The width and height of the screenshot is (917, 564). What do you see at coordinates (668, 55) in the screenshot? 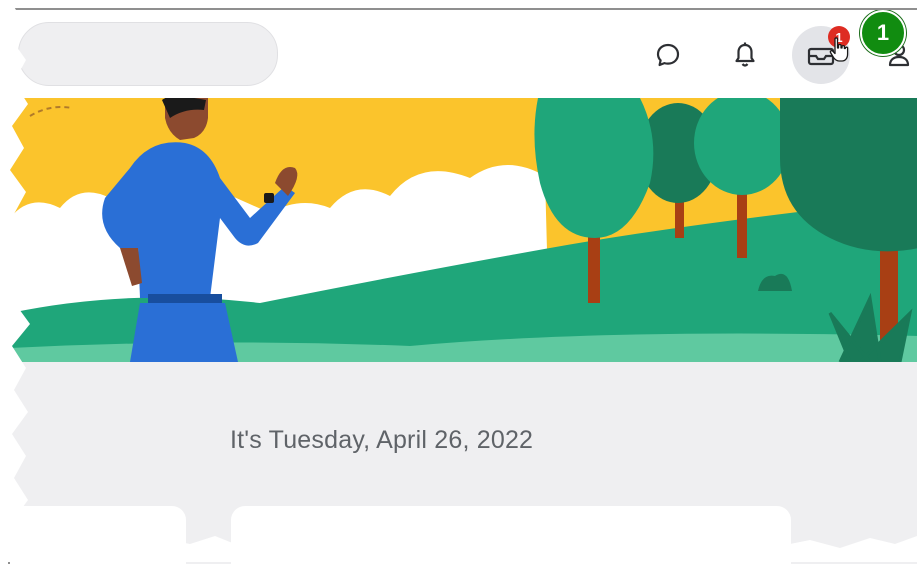
I see `chat-icon` at bounding box center [668, 55].